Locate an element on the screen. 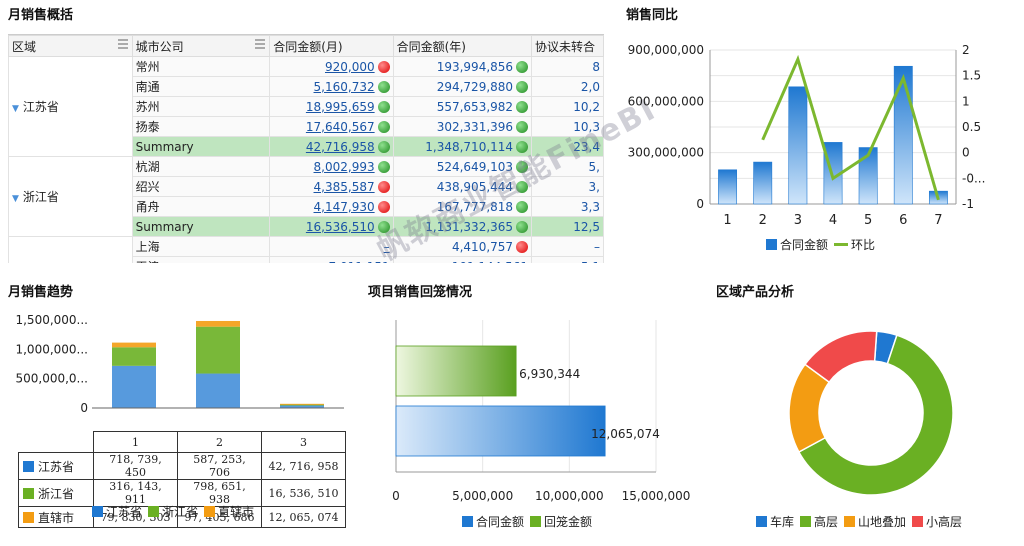 The image size is (1024, 546). y-tick-label: 0 is located at coordinates (84, 406).